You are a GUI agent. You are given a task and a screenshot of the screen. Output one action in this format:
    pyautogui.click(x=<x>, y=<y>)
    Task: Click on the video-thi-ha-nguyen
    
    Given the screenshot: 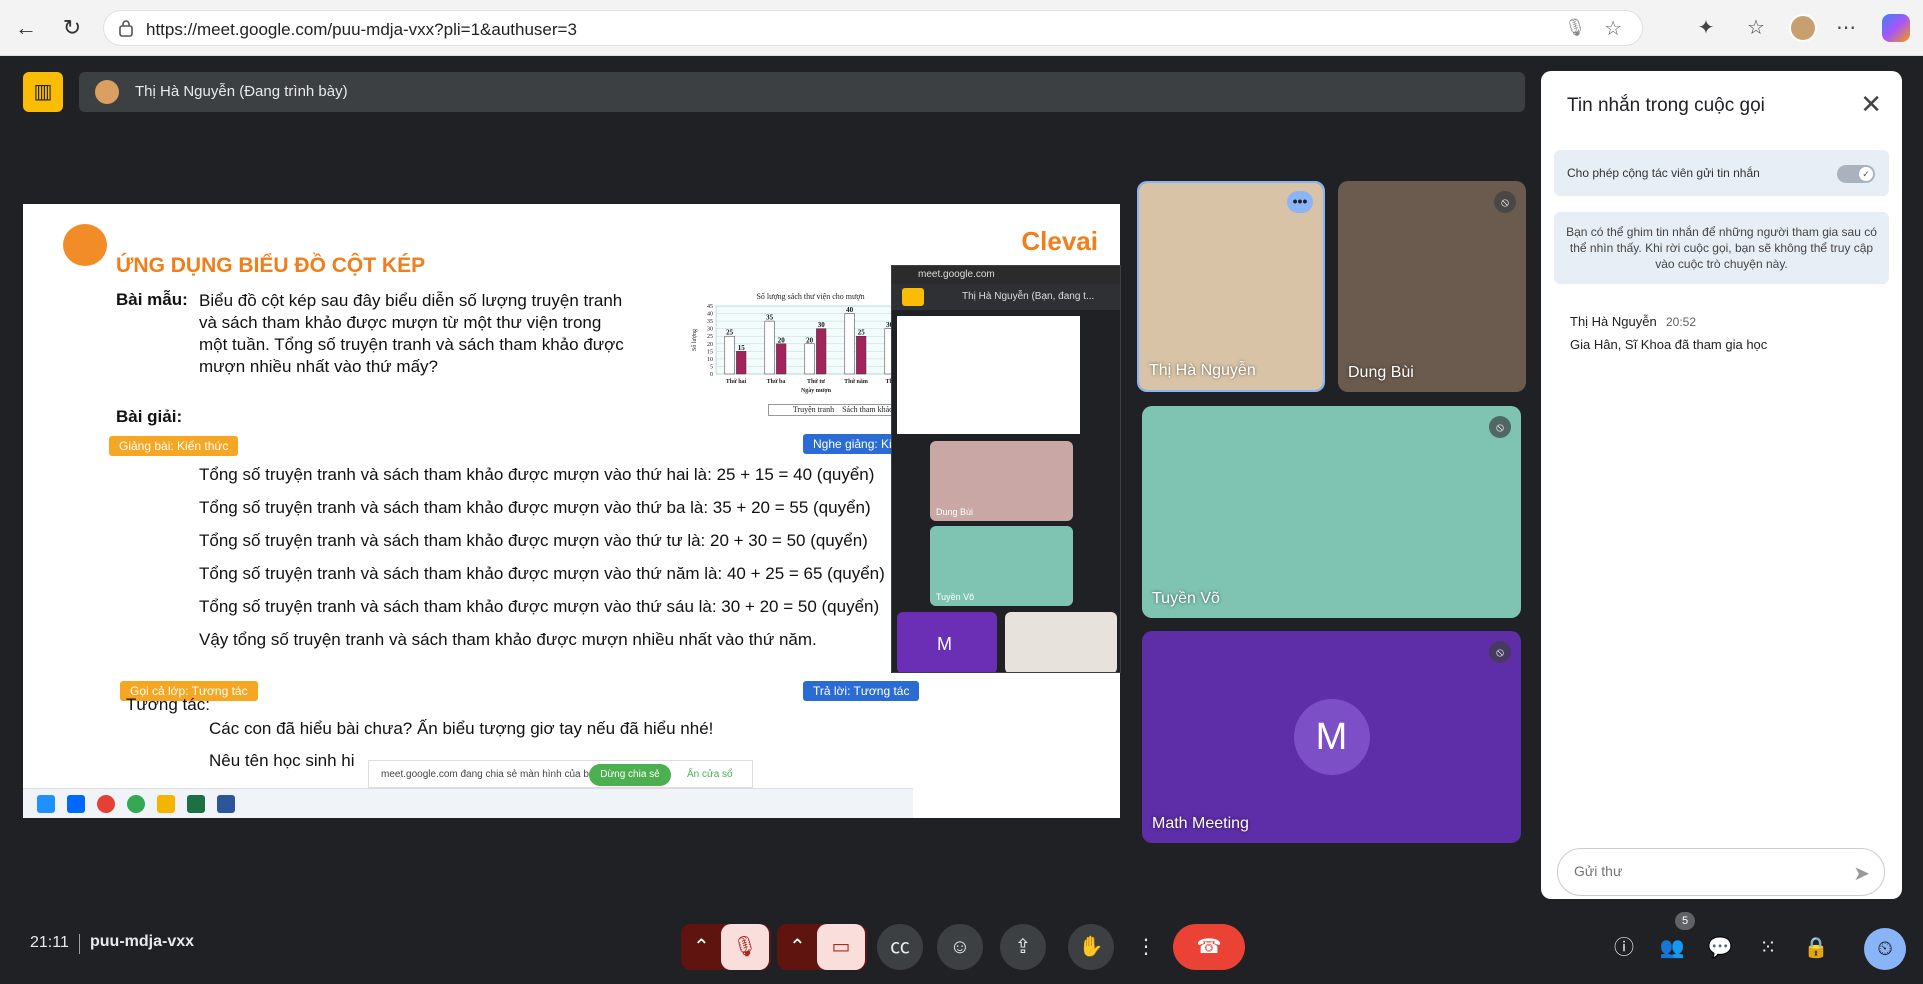 What is the action you would take?
    pyautogui.click(x=1231, y=286)
    